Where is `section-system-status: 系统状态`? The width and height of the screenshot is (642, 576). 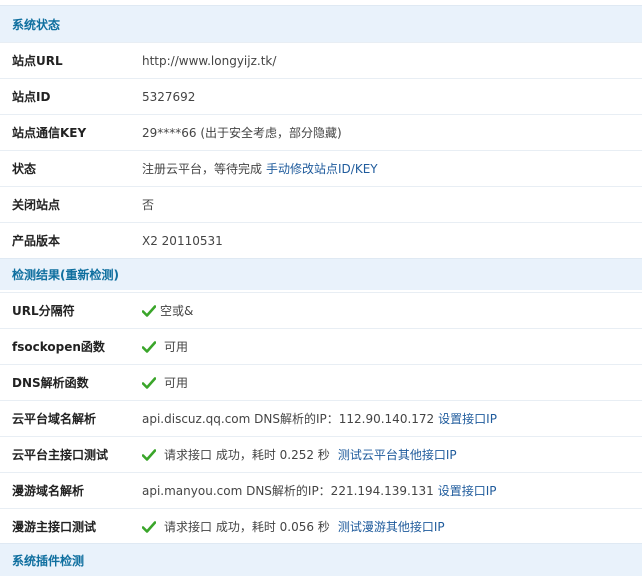 section-system-status: 系统状态 is located at coordinates (321, 23).